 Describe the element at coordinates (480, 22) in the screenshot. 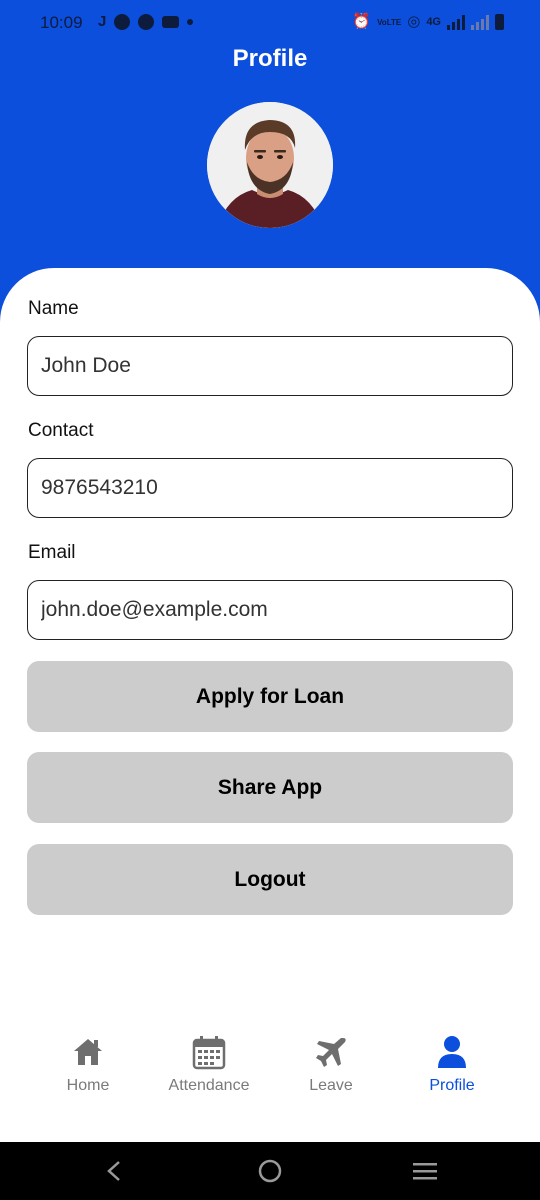

I see `signal-strength-sim2-icon` at that location.